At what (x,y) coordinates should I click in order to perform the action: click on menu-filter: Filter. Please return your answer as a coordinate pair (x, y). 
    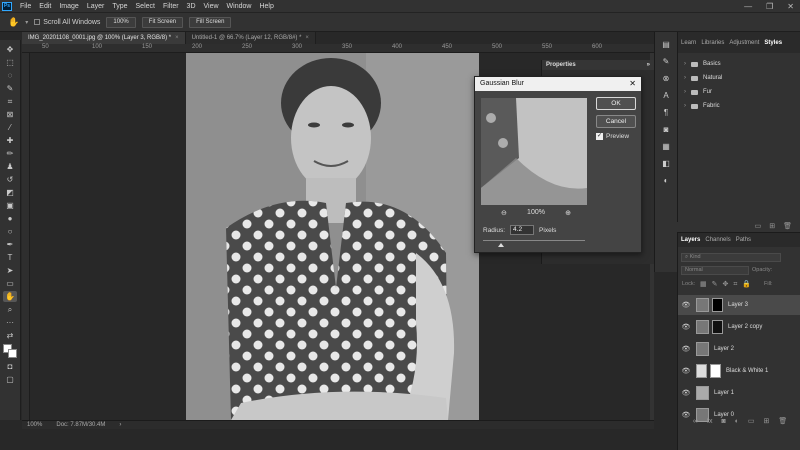
    Looking at the image, I should click on (171, 6).